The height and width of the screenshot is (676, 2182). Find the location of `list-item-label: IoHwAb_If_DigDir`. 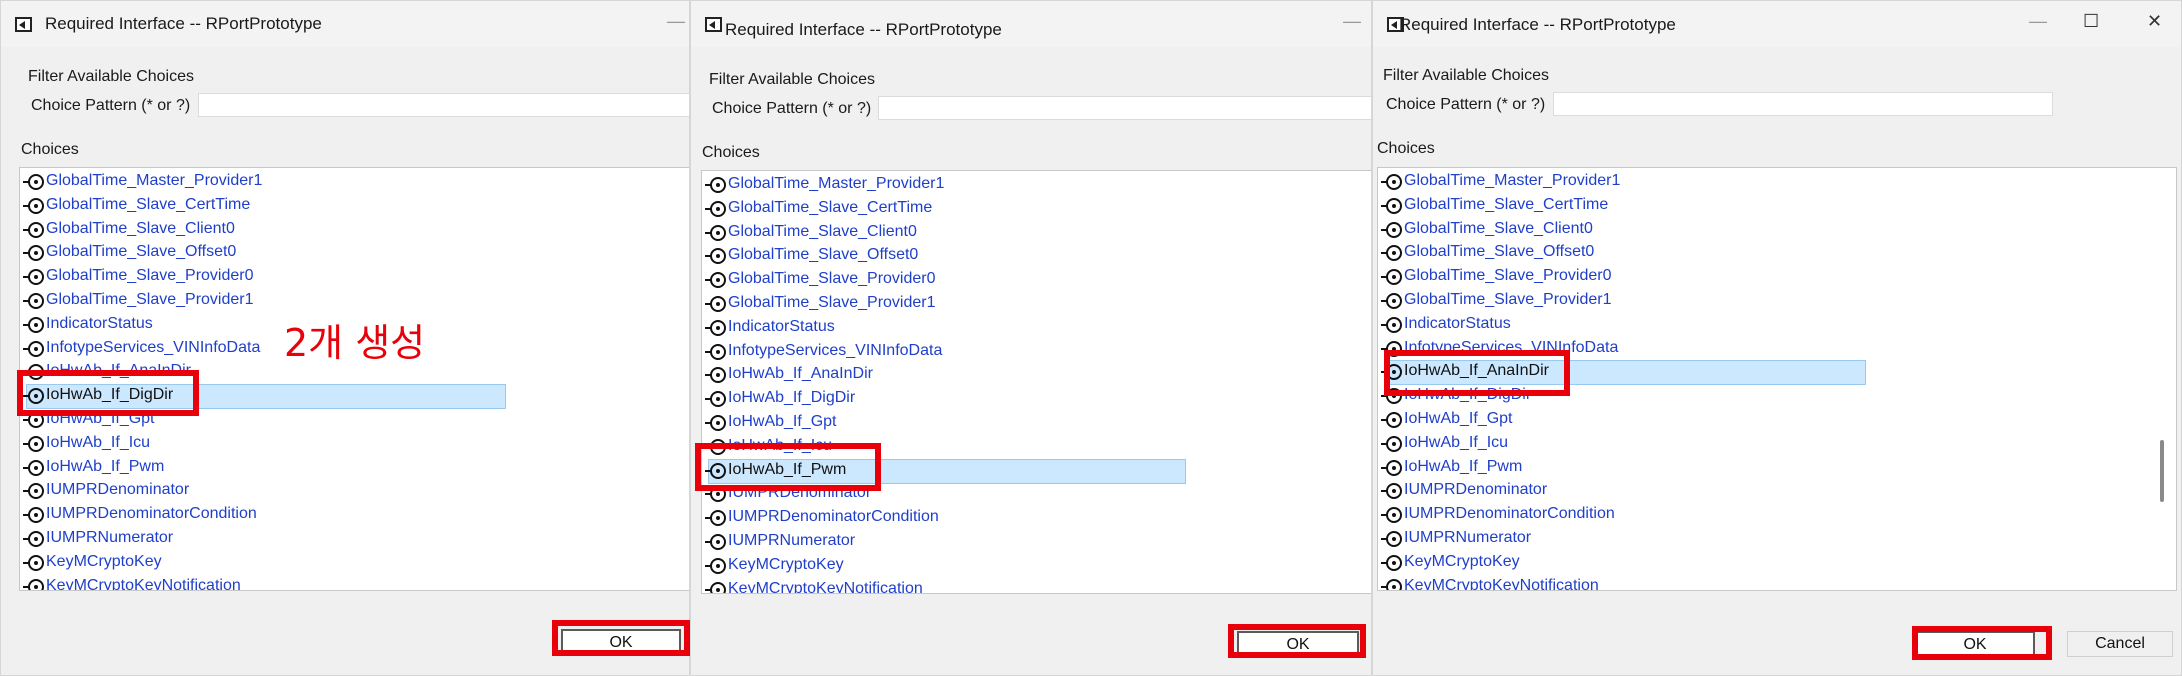

list-item-label: IoHwAb_If_DigDir is located at coordinates (792, 398).